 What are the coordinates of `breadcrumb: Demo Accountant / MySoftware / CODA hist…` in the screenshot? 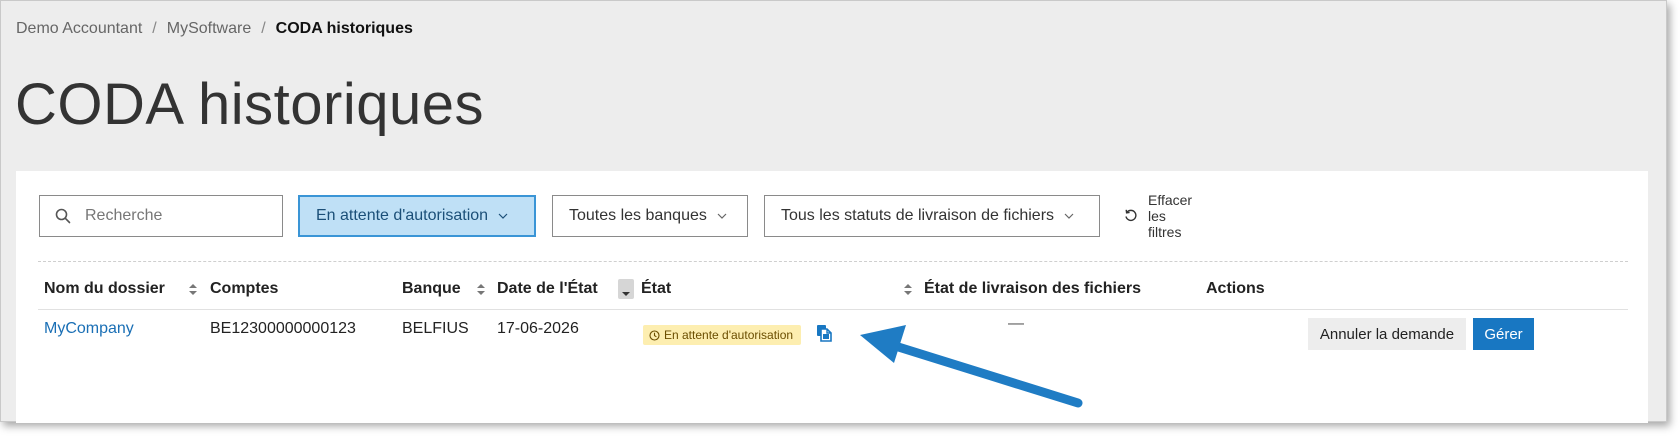 It's located at (214, 29).